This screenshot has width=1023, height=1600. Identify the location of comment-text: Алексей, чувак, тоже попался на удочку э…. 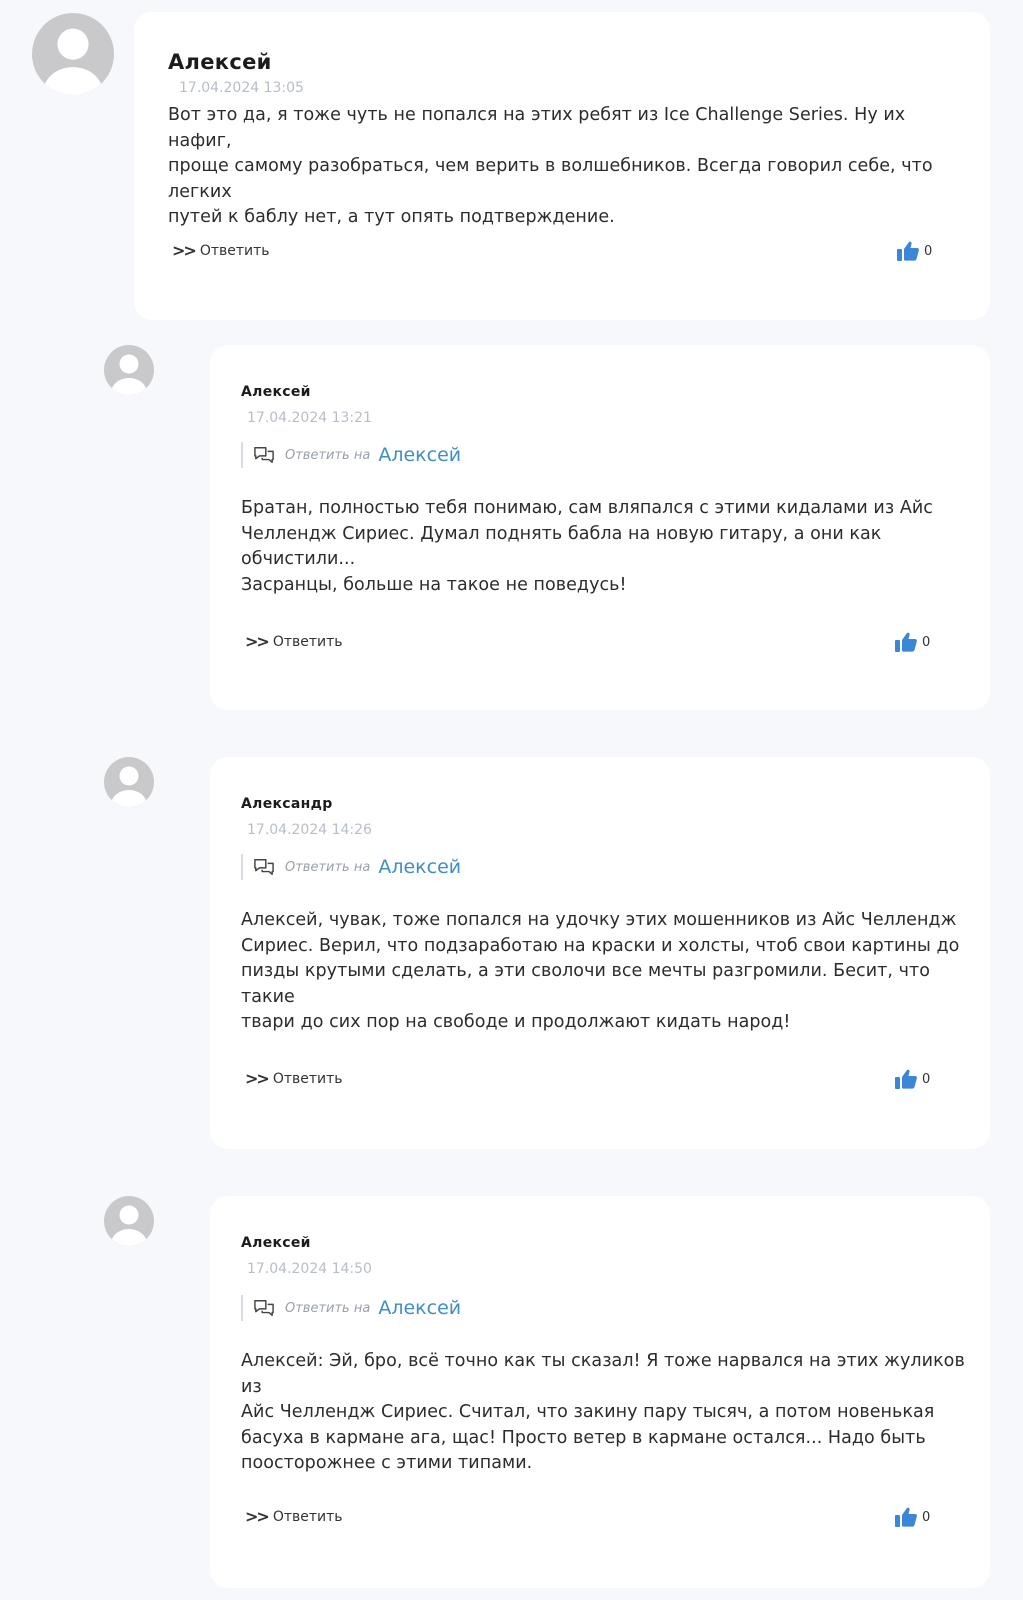
(600, 971).